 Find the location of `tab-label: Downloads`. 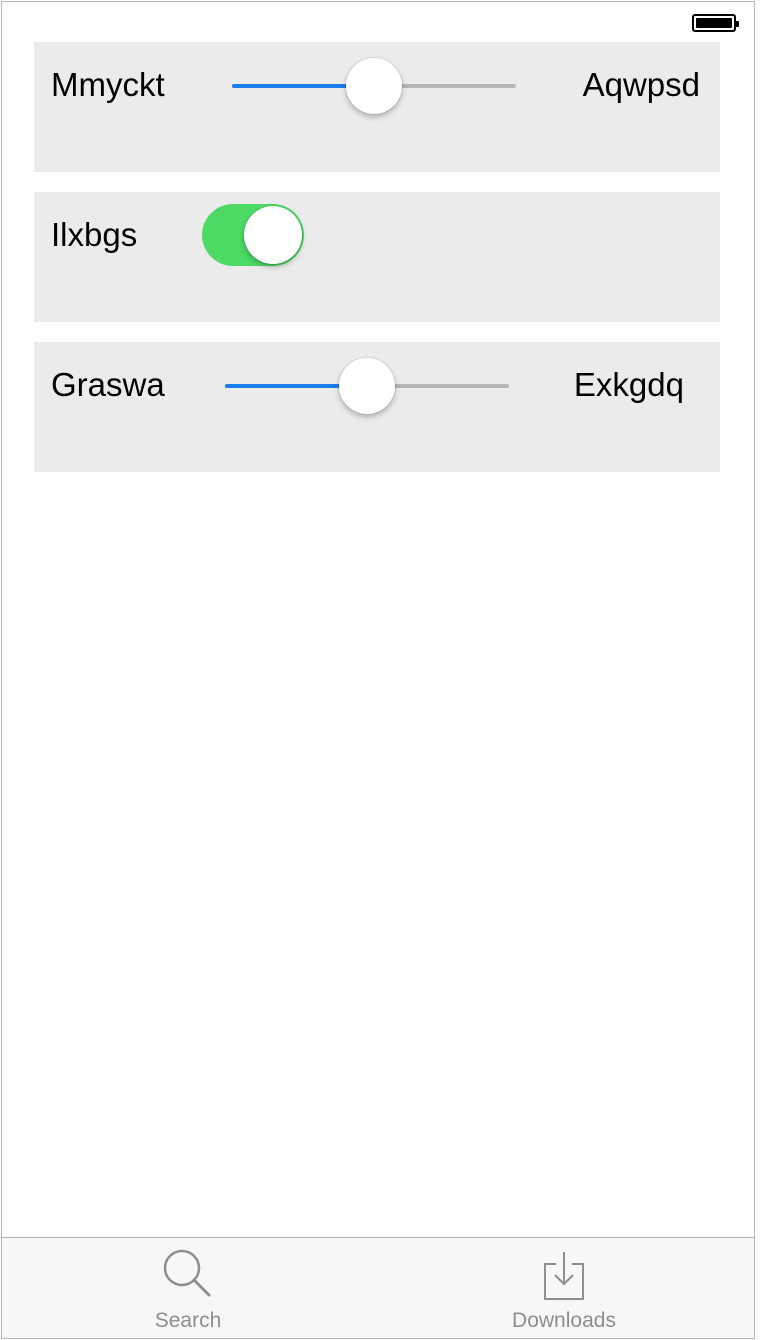

tab-label: Downloads is located at coordinates (564, 1320).